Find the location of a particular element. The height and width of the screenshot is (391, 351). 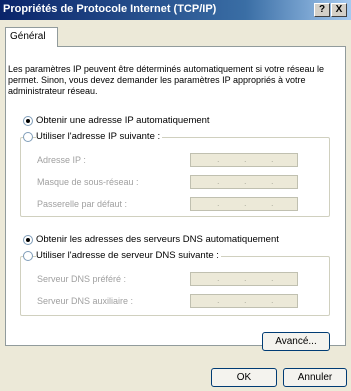

ip-address-field: . . . is located at coordinates (244, 160).